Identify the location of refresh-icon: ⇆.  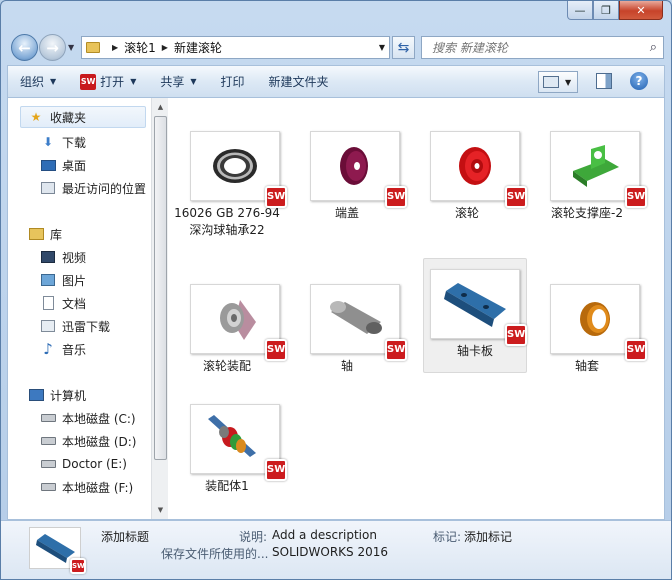
(403, 47).